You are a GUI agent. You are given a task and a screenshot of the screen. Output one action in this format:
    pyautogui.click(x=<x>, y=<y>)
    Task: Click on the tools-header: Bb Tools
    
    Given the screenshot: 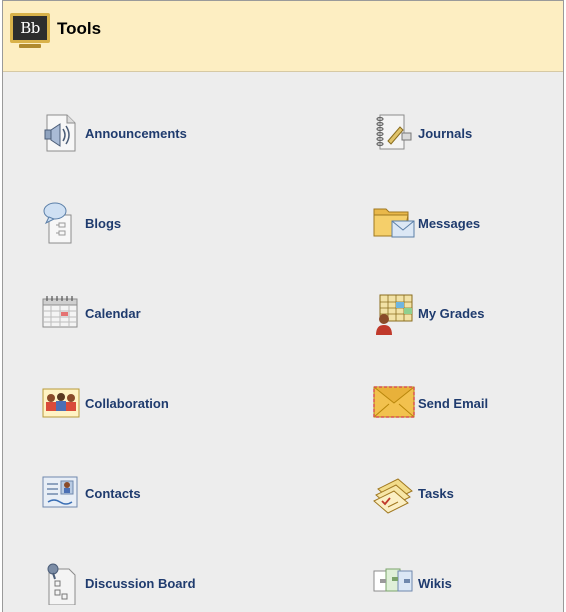 What is the action you would take?
    pyautogui.click(x=283, y=36)
    